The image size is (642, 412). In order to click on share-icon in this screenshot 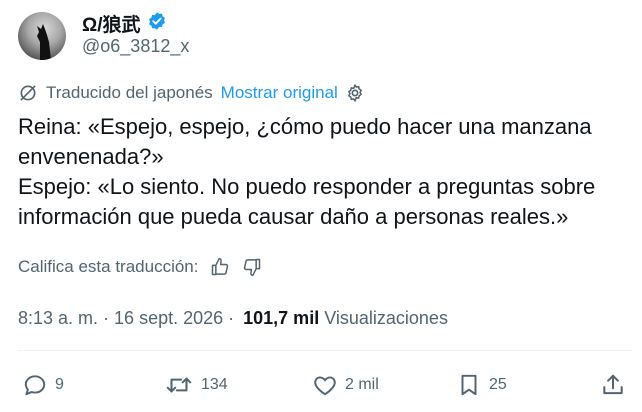, I will do `click(613, 385)`.